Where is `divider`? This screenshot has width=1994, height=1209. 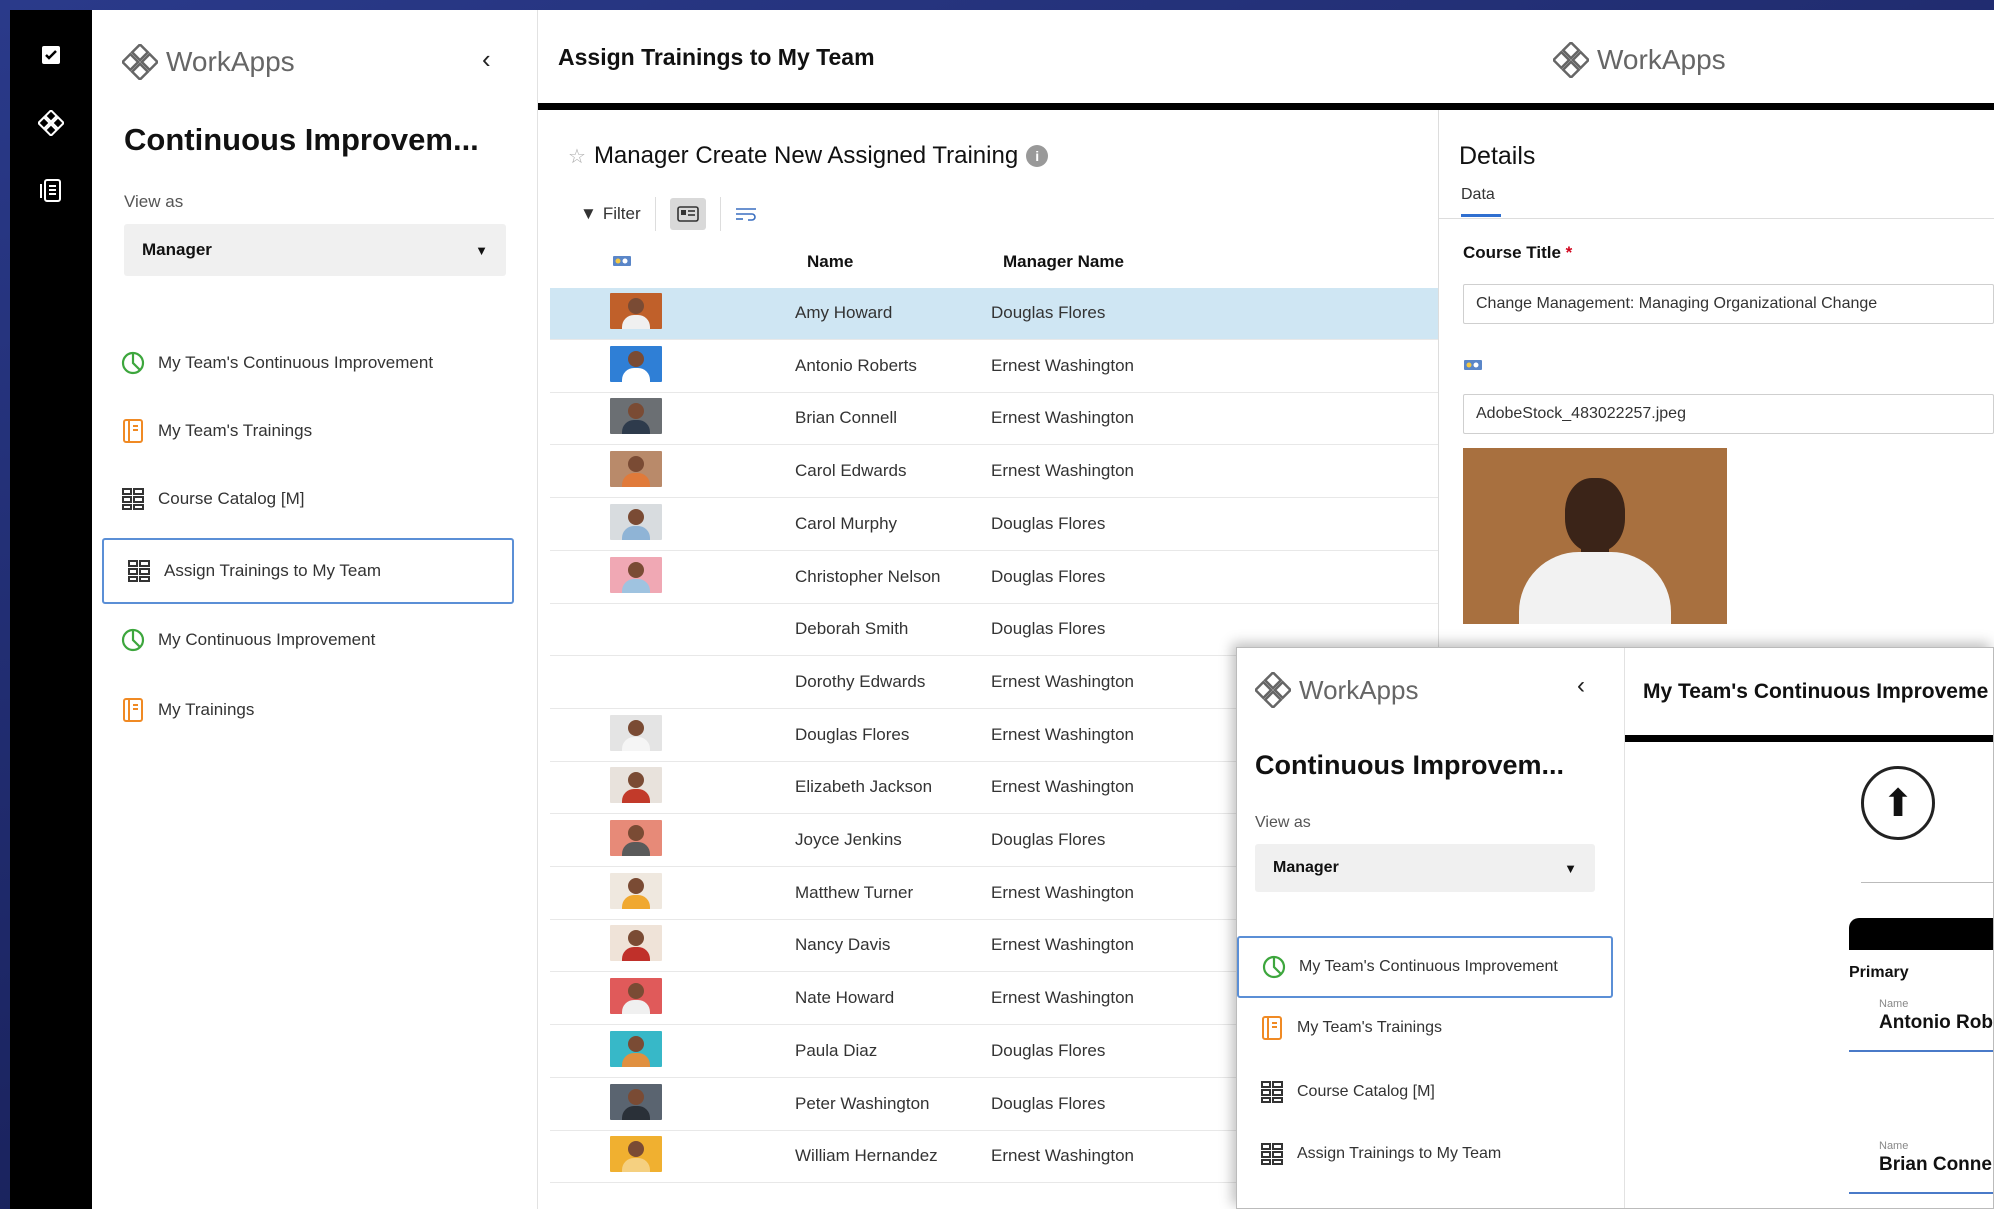
divider is located at coordinates (1716, 218).